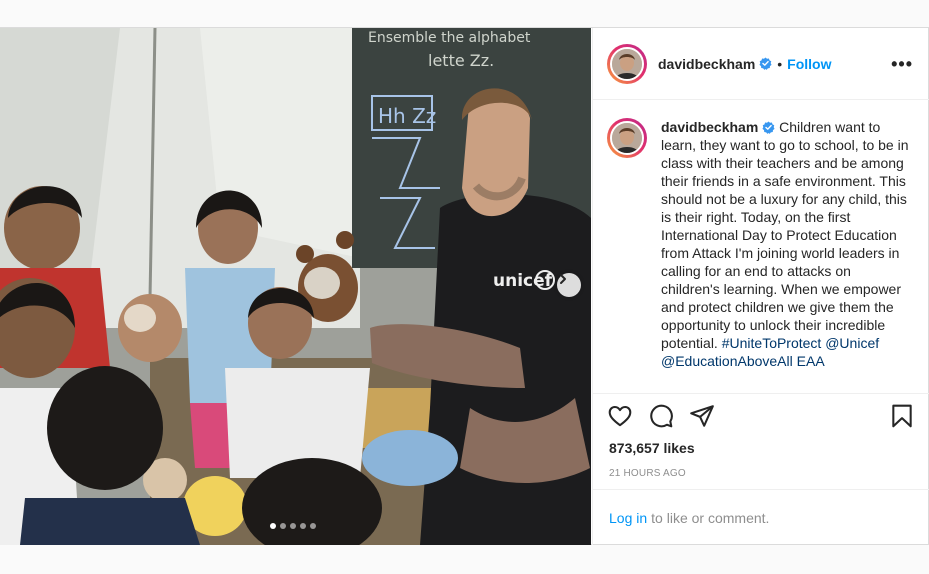  What do you see at coordinates (706, 64) in the screenshot?
I see `header-username: davidbeckham` at bounding box center [706, 64].